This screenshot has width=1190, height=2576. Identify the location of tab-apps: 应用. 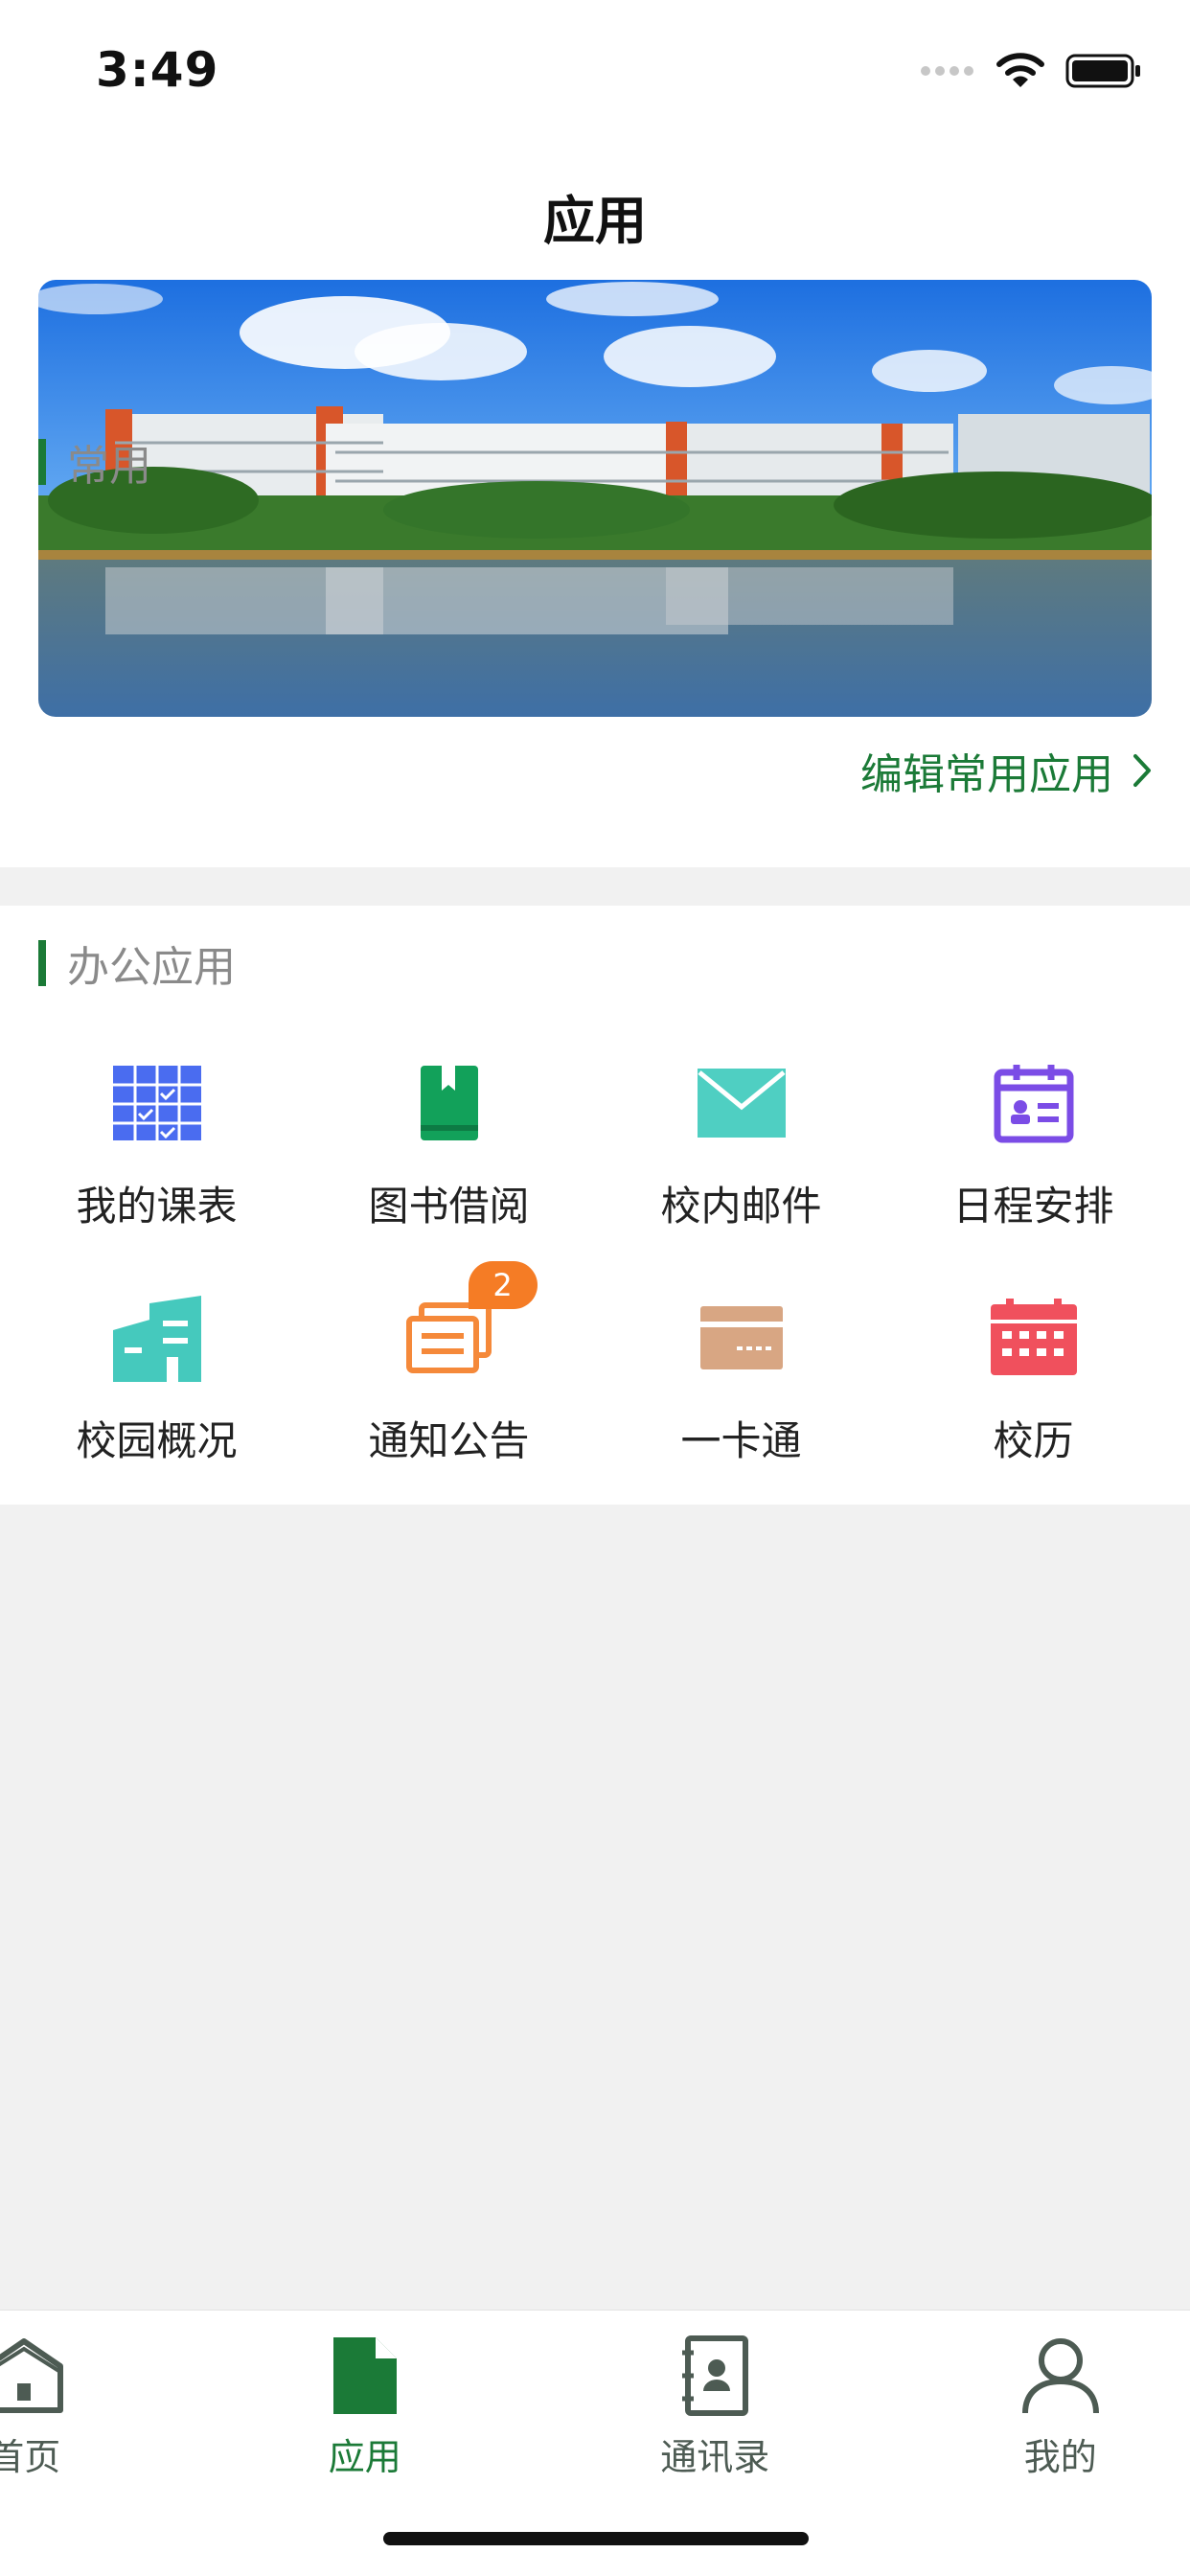
(366, 2404).